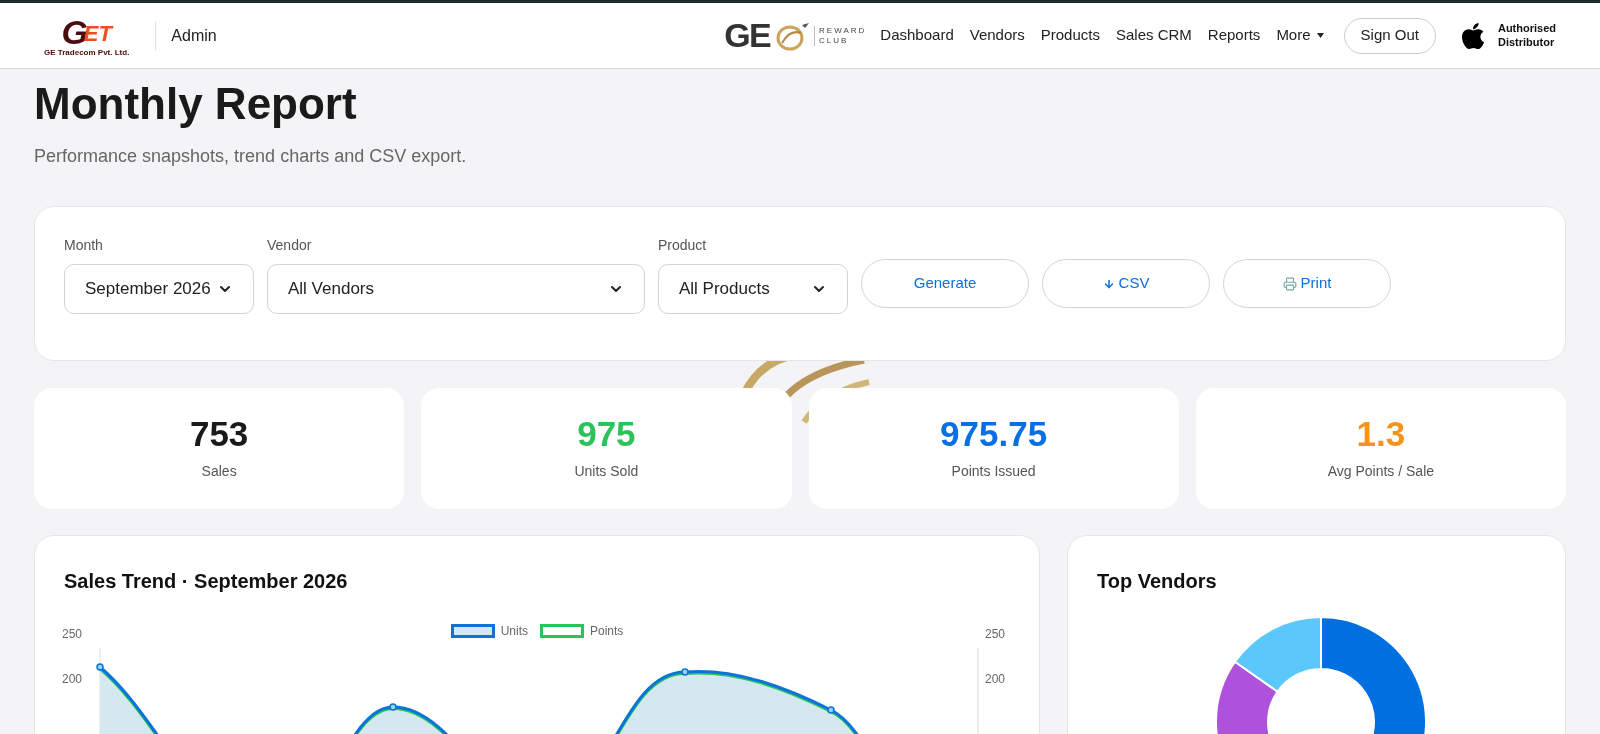  Describe the element at coordinates (606, 471) in the screenshot. I see `stat-label: Units Sold` at that location.